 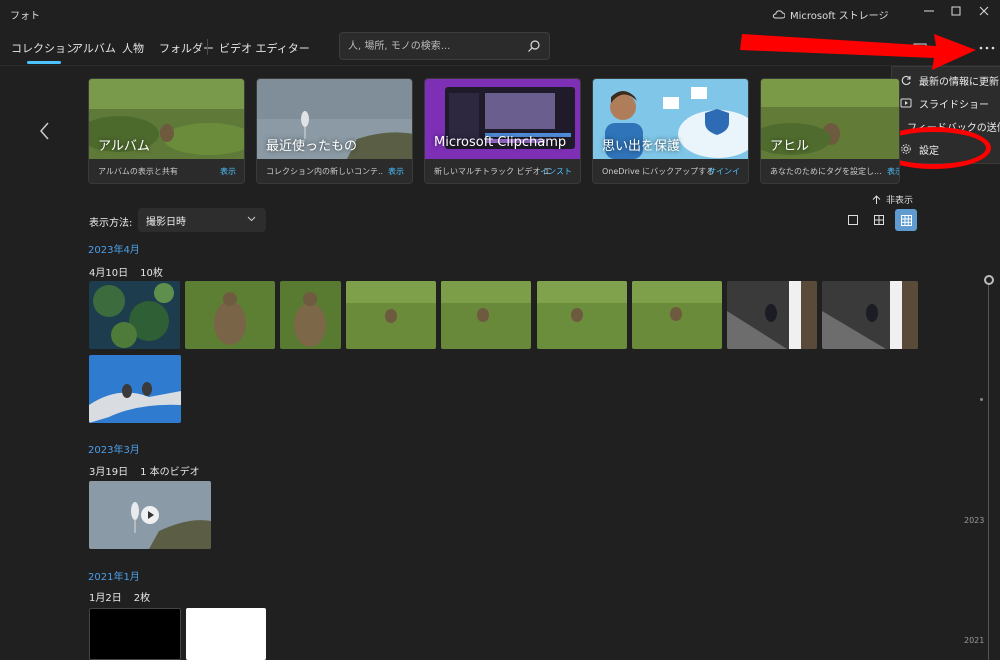 I want to click on date-header: 3月19日 1 本のビデオ, so click(x=144, y=470).